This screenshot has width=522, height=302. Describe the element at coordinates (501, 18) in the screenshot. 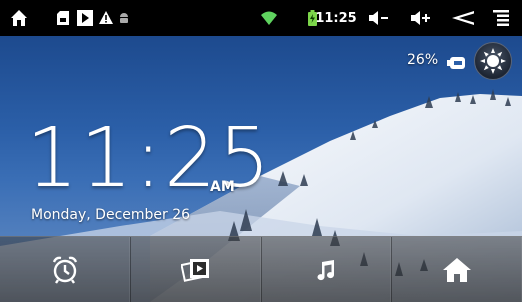

I see `menu-icon` at that location.